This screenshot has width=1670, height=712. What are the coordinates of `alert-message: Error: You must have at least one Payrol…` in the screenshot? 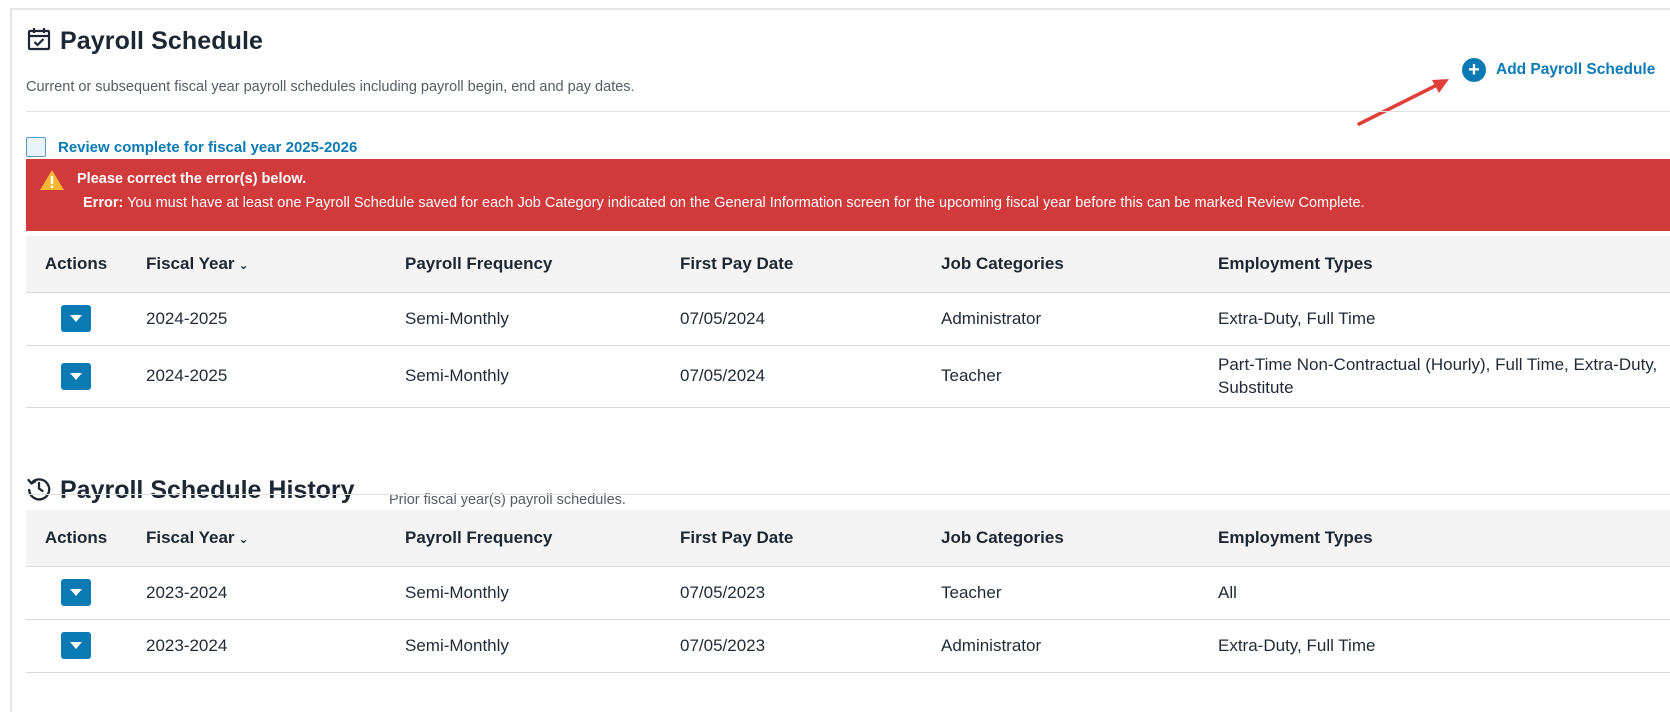 It's located at (724, 203).